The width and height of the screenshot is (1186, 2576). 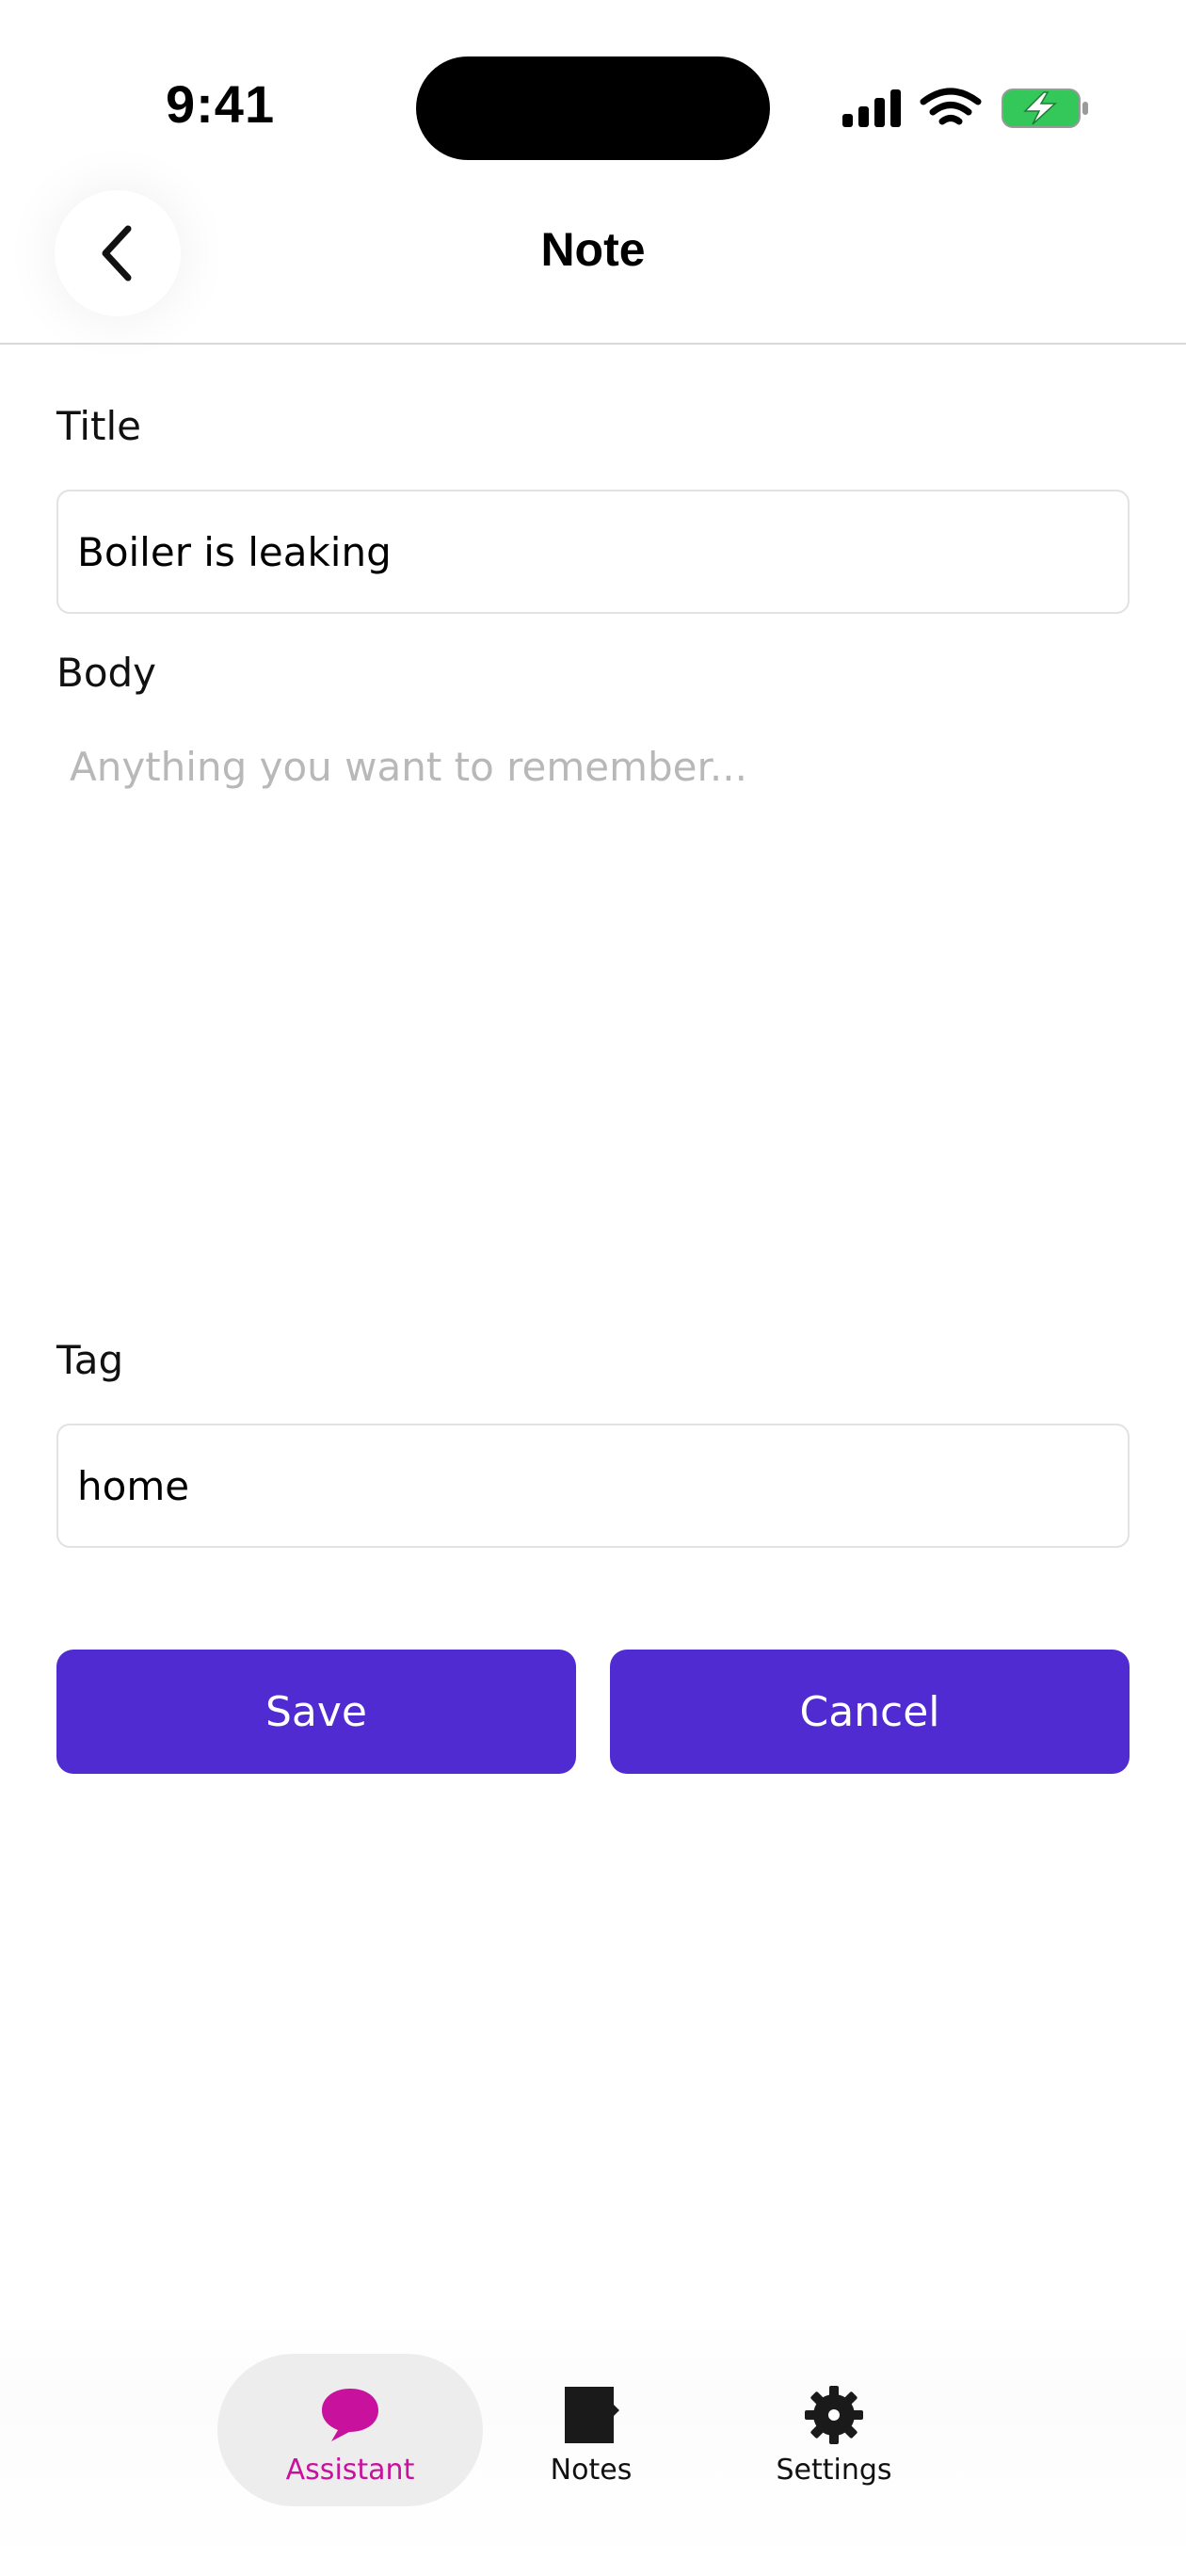 What do you see at coordinates (951, 106) in the screenshot?
I see `wifi-icon` at bounding box center [951, 106].